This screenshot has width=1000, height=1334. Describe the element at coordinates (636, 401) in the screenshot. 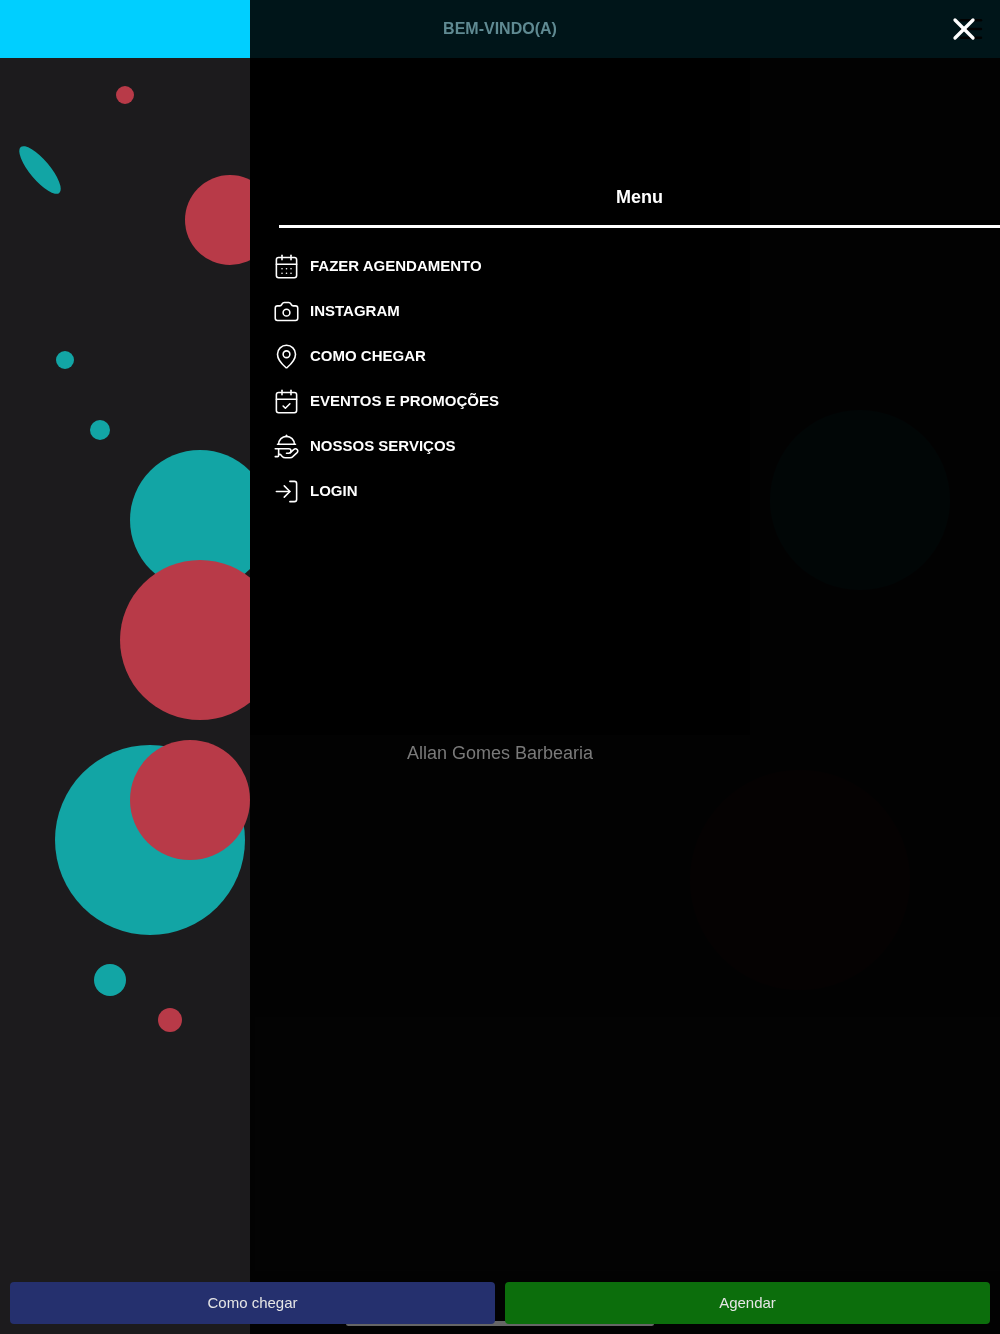

I see `menu-item: EVENTOS E PROMOÇÕES` at that location.